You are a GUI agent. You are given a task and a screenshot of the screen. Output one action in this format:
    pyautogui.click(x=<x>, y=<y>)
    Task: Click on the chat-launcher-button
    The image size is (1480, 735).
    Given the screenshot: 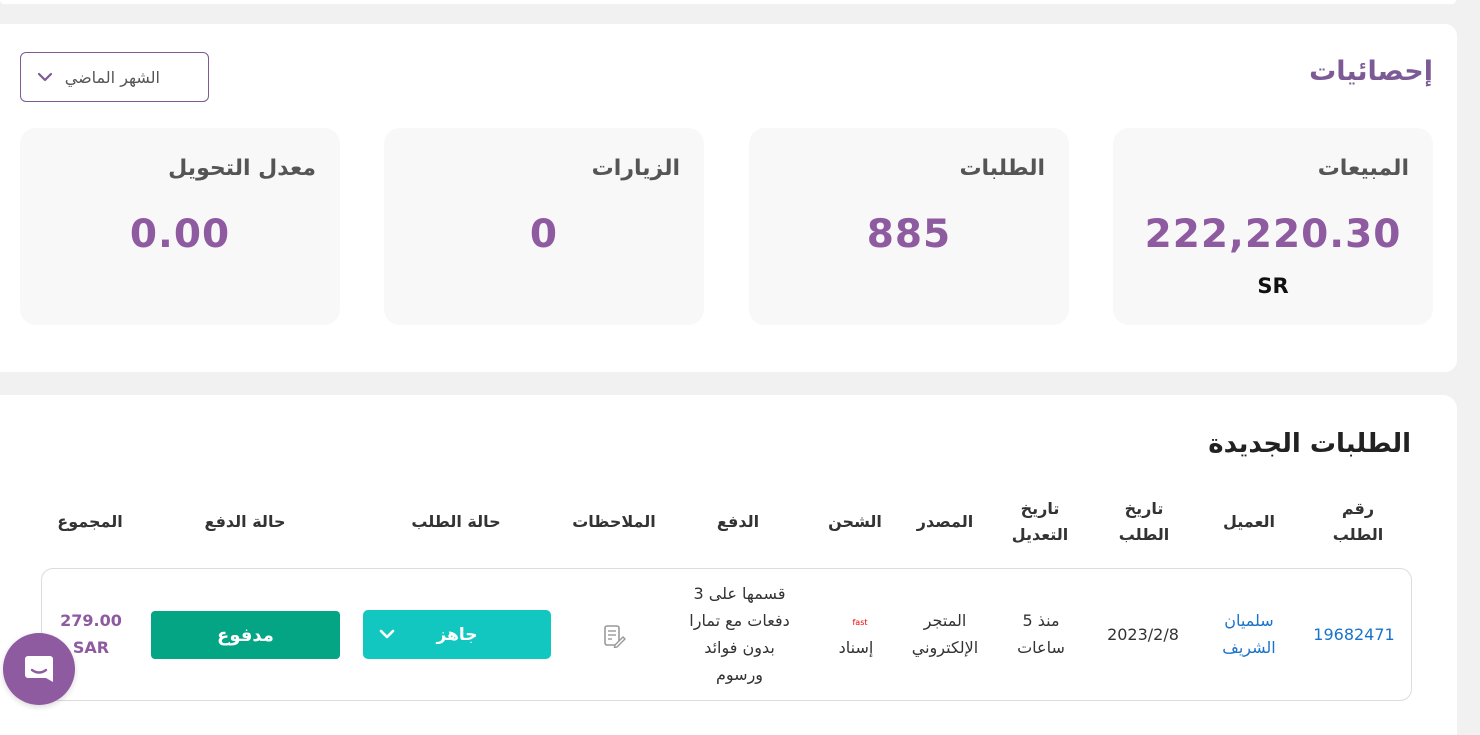 What is the action you would take?
    pyautogui.click(x=39, y=669)
    